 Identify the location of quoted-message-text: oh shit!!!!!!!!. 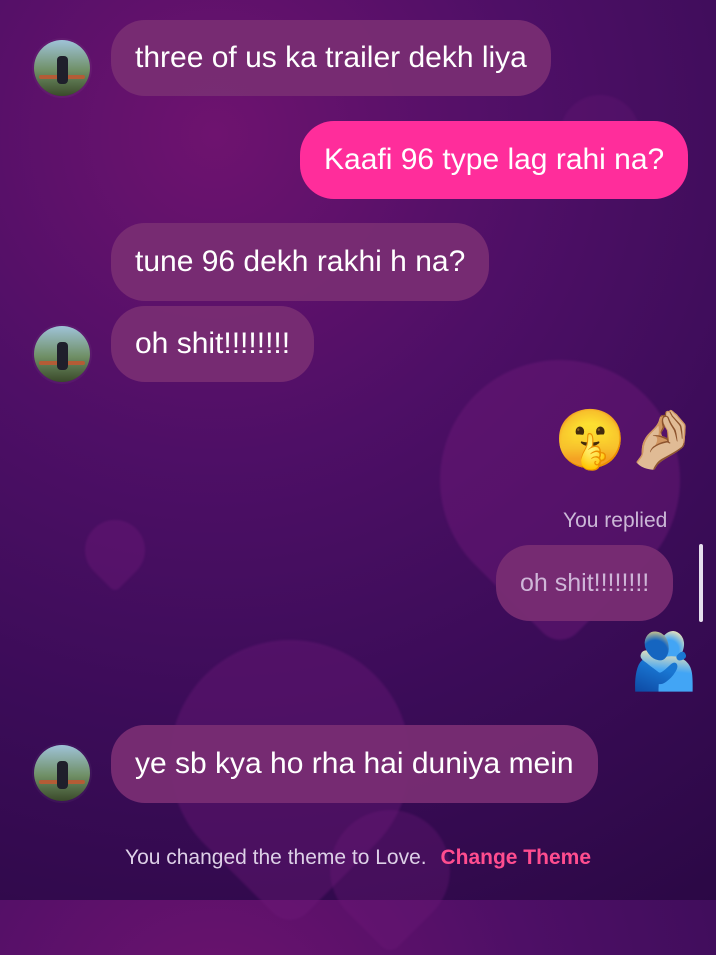
(585, 582).